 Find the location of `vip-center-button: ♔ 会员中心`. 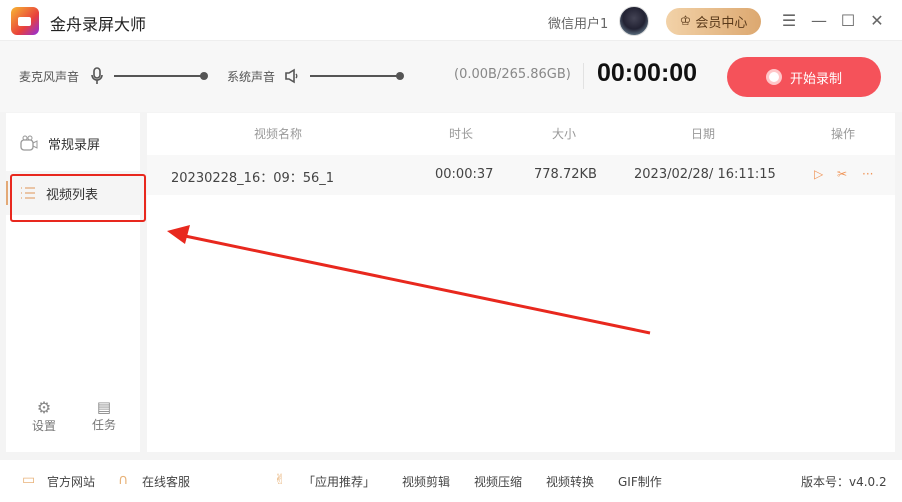

vip-center-button: ♔ 会员中心 is located at coordinates (713, 21).